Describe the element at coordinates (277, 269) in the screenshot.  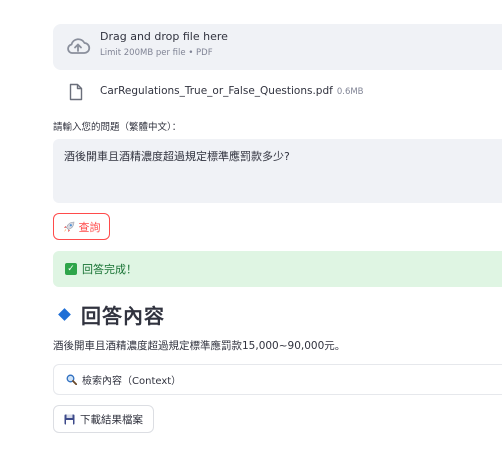
I see `success-alert: ✓ 回答完成！` at that location.